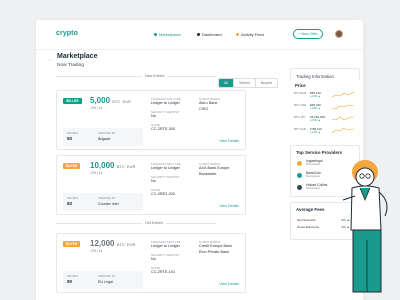 This screenshot has width=400, height=300. I want to click on field-value: Bankarder, so click(208, 174).